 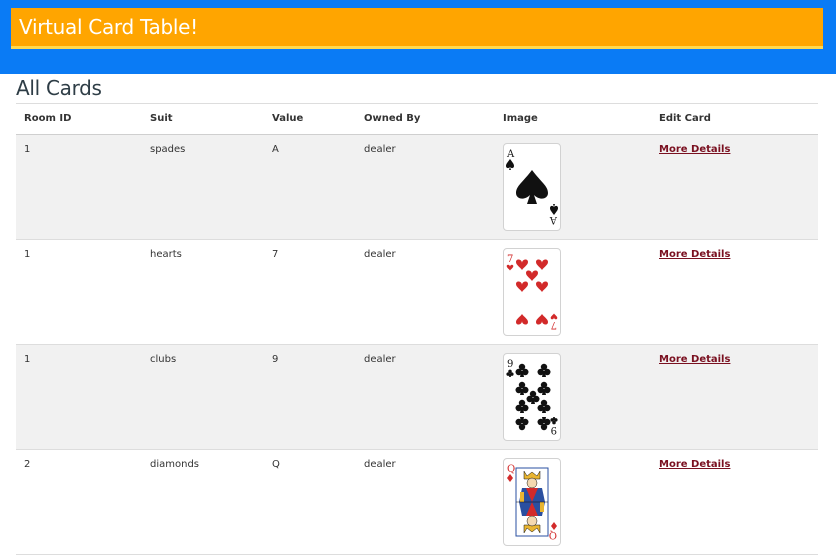 What do you see at coordinates (288, 118) in the screenshot?
I see `column-header-value: Value` at bounding box center [288, 118].